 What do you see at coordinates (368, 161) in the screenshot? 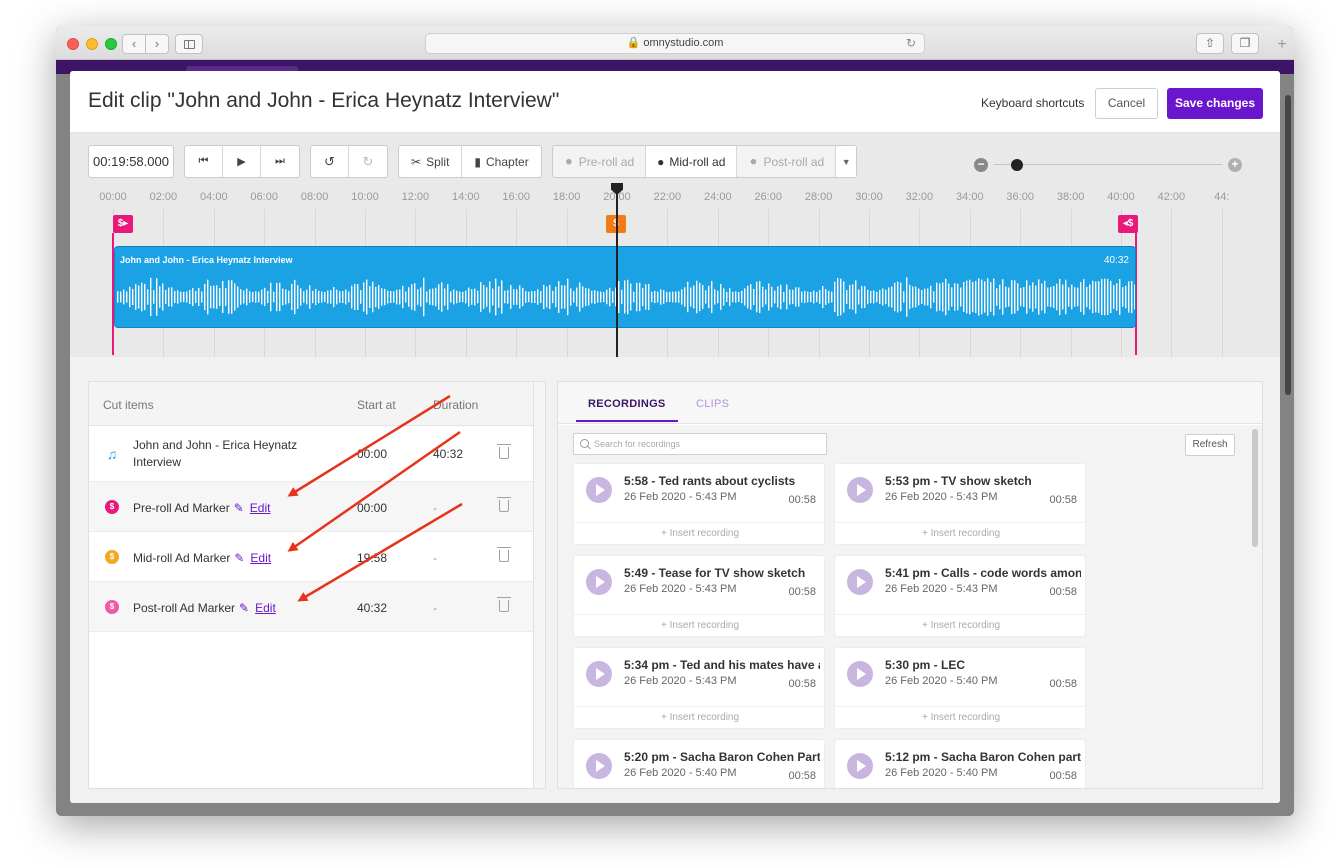
I see `redo-button: ↻` at bounding box center [368, 161].